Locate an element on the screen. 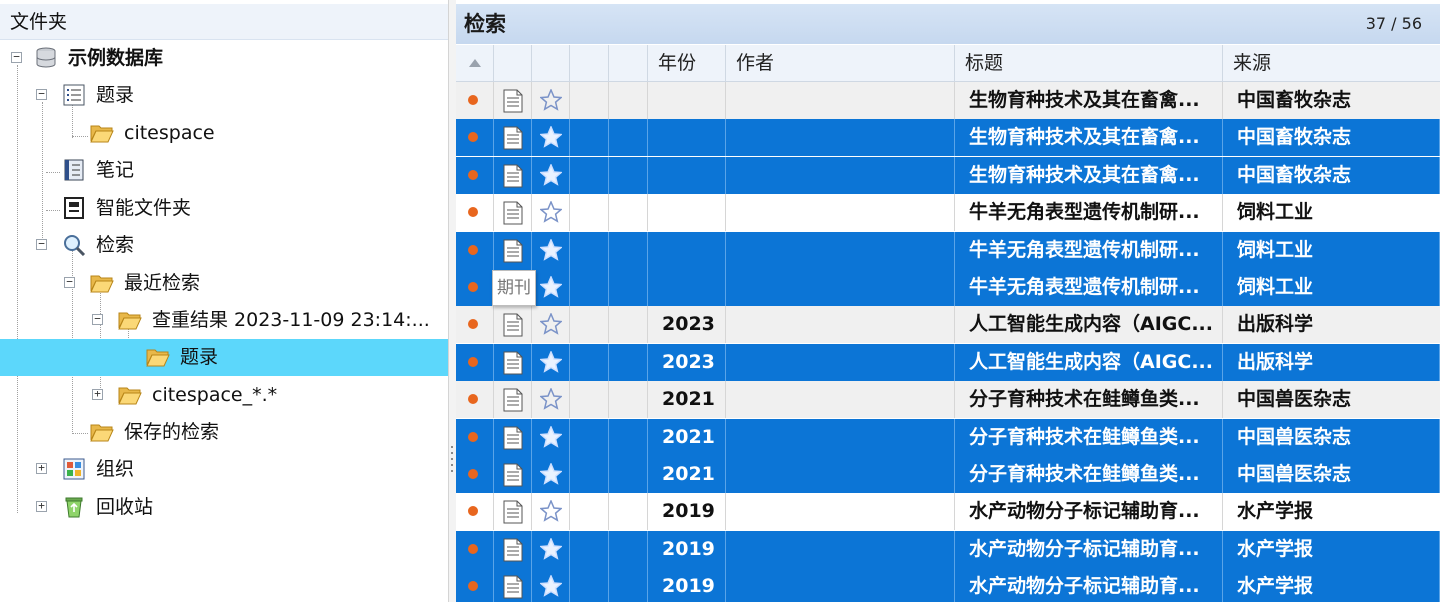 The image size is (1440, 602). tree-label-dup-bibliography: 题录 is located at coordinates (199, 357).